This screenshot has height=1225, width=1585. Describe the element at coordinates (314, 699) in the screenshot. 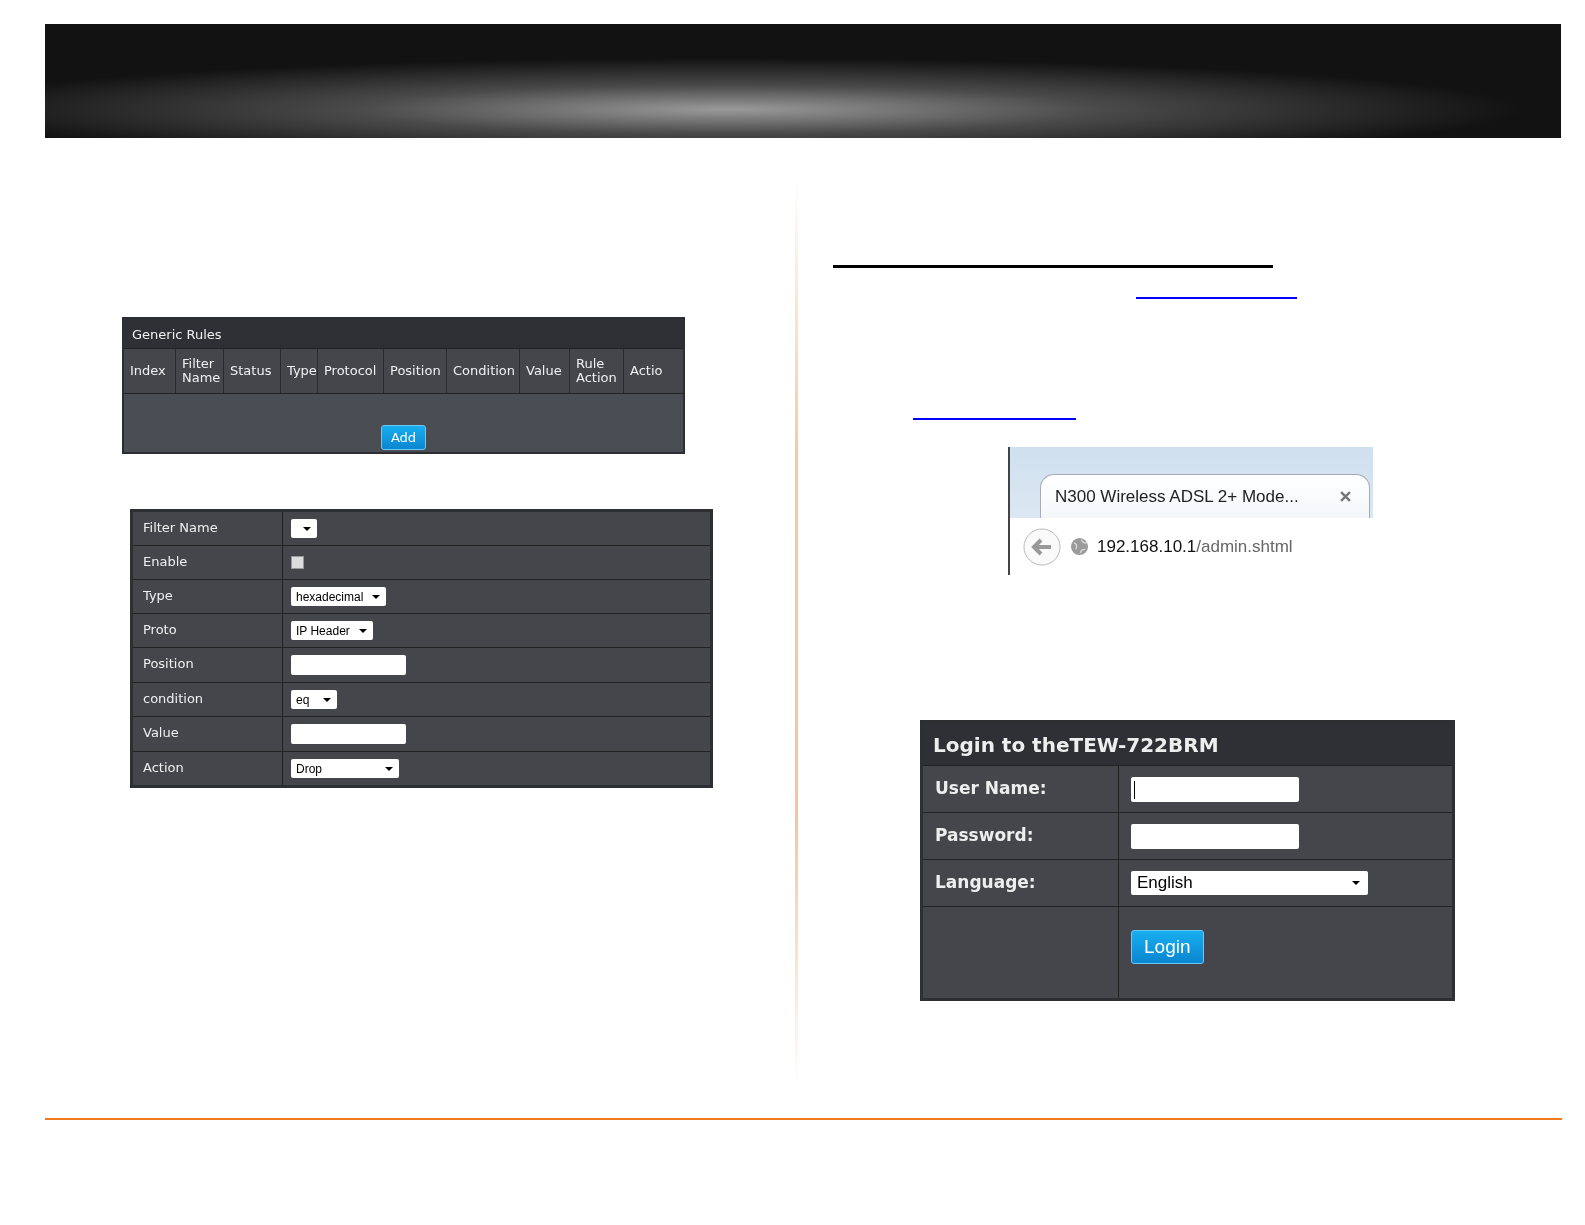

I see `dropdown: eq` at that location.